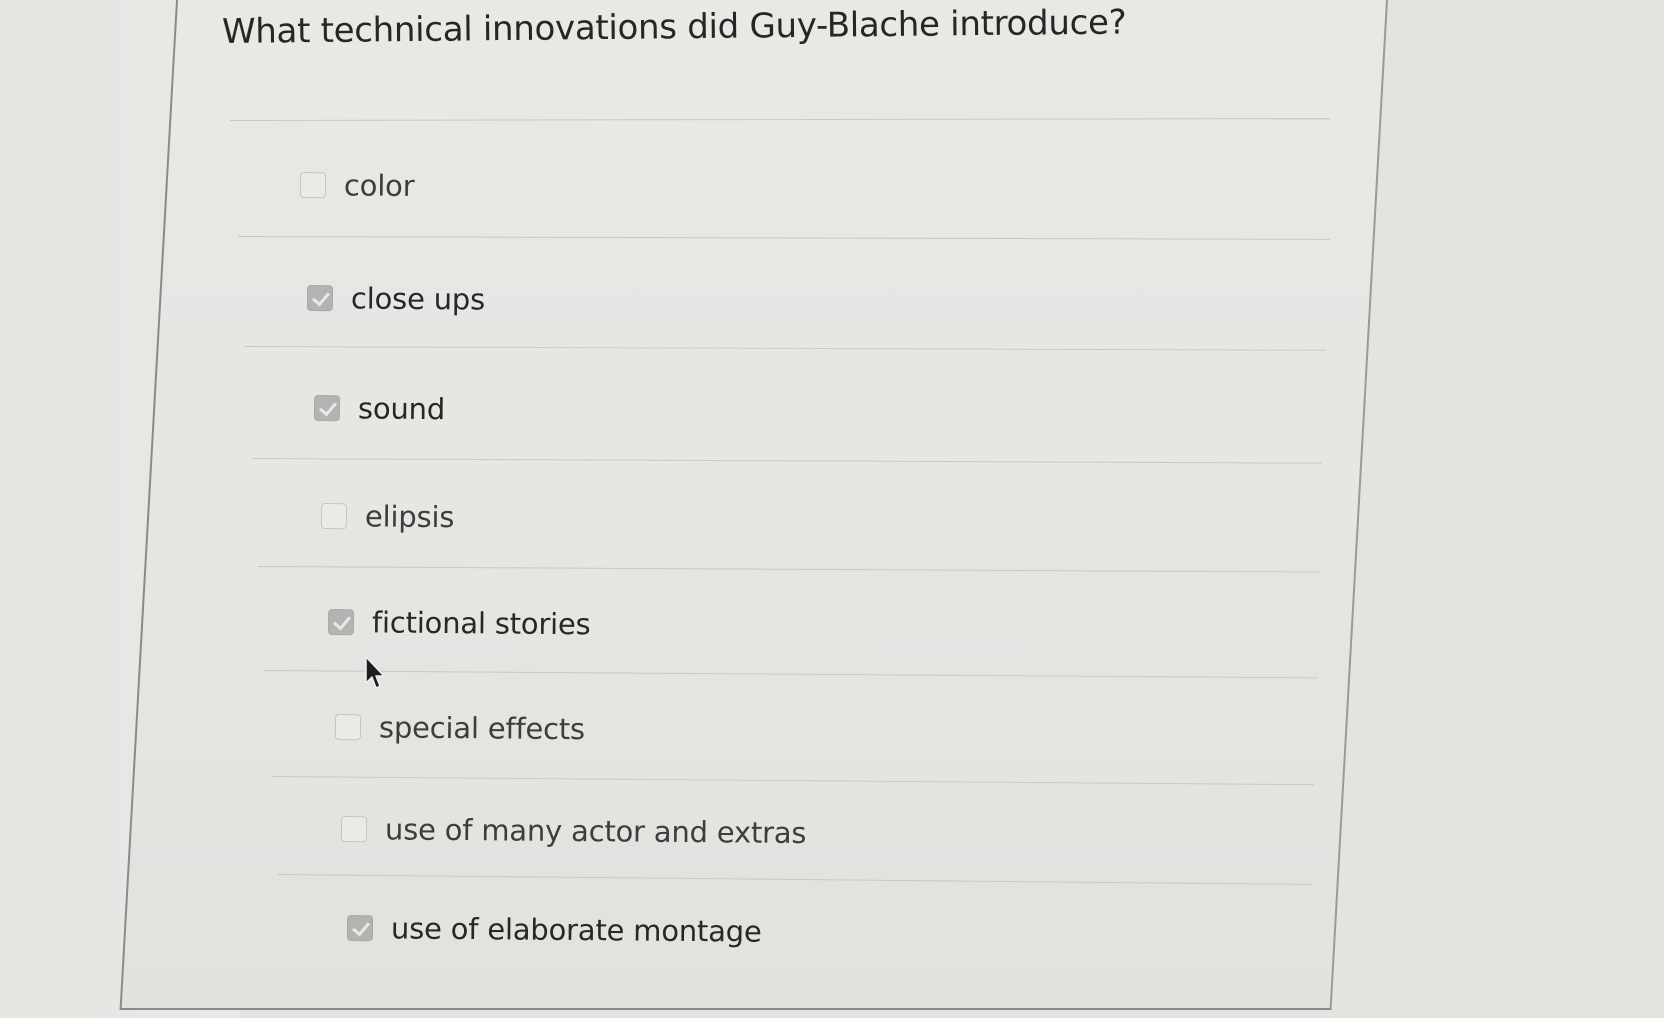  I want to click on option-color: color, so click(357, 185).